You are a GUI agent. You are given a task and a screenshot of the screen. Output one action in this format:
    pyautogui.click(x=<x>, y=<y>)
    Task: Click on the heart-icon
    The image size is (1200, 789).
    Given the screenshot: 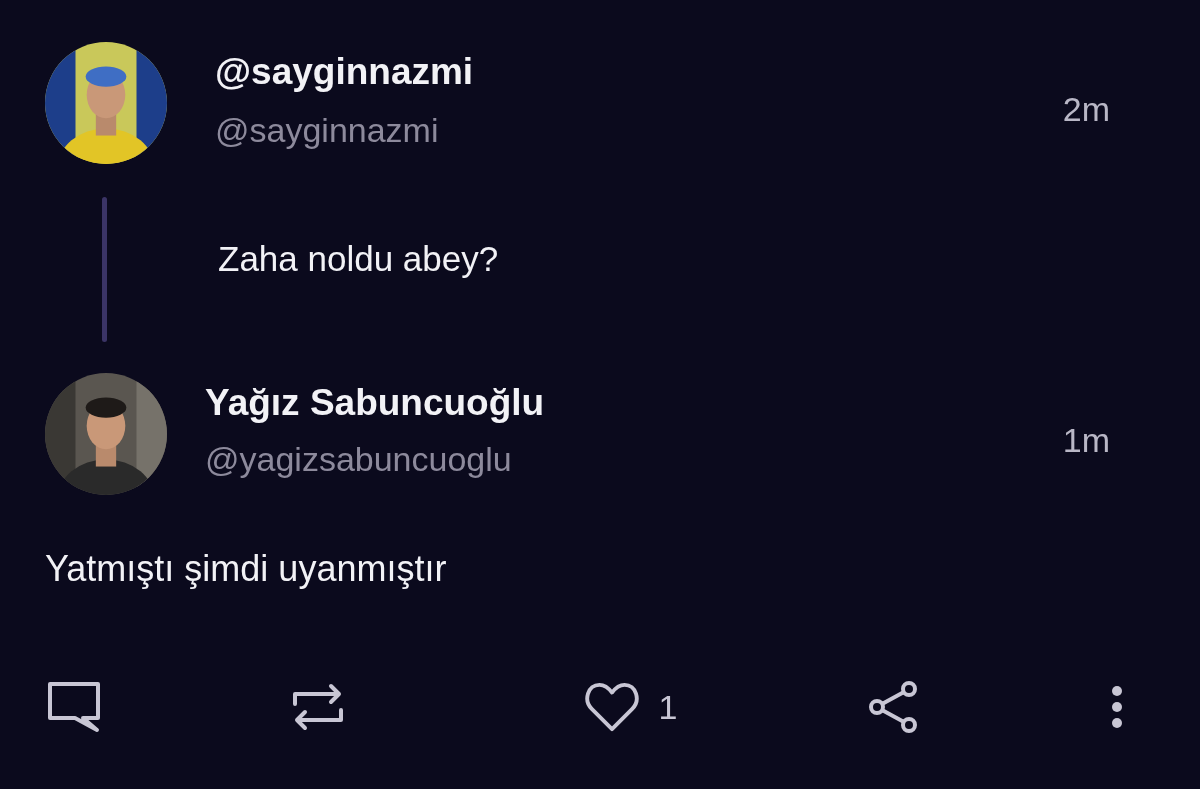 What is the action you would take?
    pyautogui.click(x=611, y=707)
    